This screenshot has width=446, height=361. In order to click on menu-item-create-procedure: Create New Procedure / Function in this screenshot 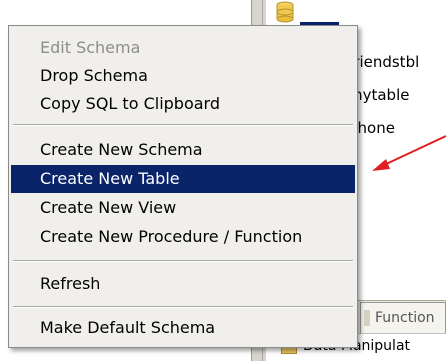, I will do `click(183, 237)`.